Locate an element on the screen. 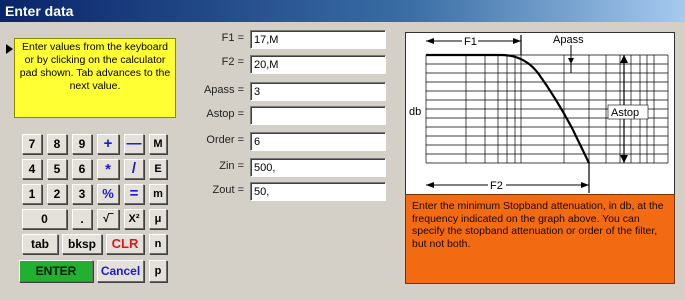 The height and width of the screenshot is (300, 685). zout-field: 50, is located at coordinates (318, 191).